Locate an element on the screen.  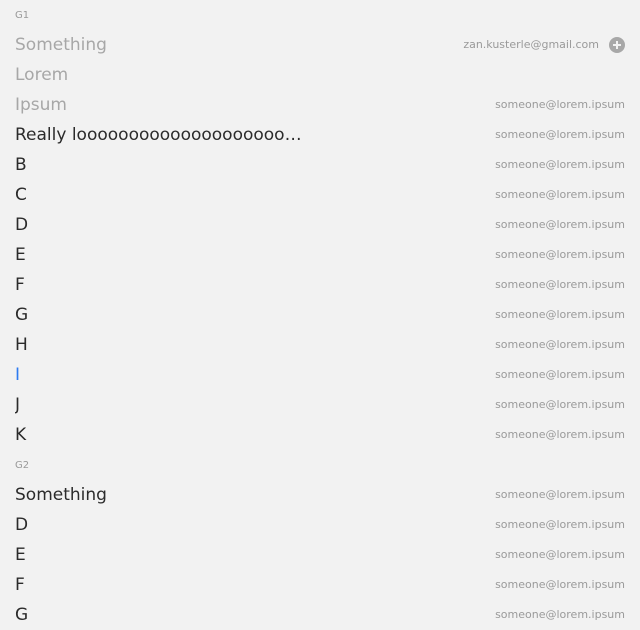
item-label: B is located at coordinates (21, 165).